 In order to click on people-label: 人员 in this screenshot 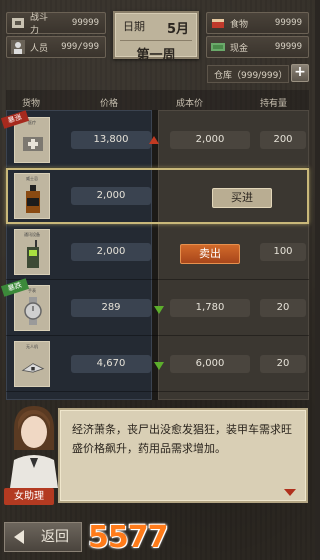, I will do `click(39, 48)`.